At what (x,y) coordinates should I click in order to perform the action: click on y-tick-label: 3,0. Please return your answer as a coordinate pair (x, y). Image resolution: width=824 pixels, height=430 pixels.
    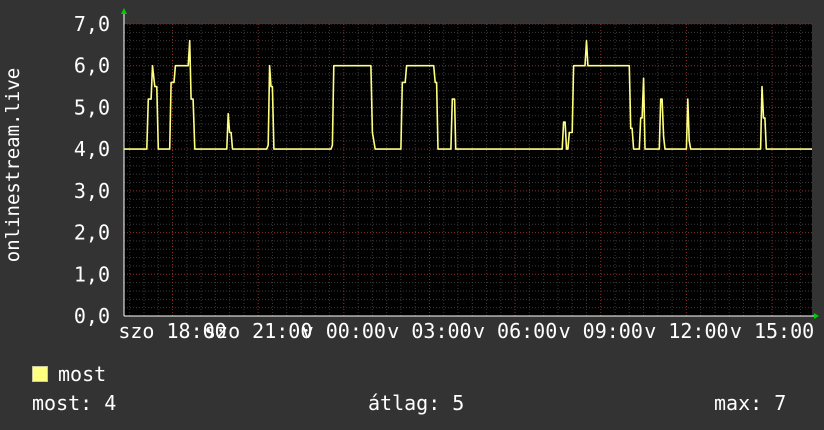
    Looking at the image, I should click on (92, 191).